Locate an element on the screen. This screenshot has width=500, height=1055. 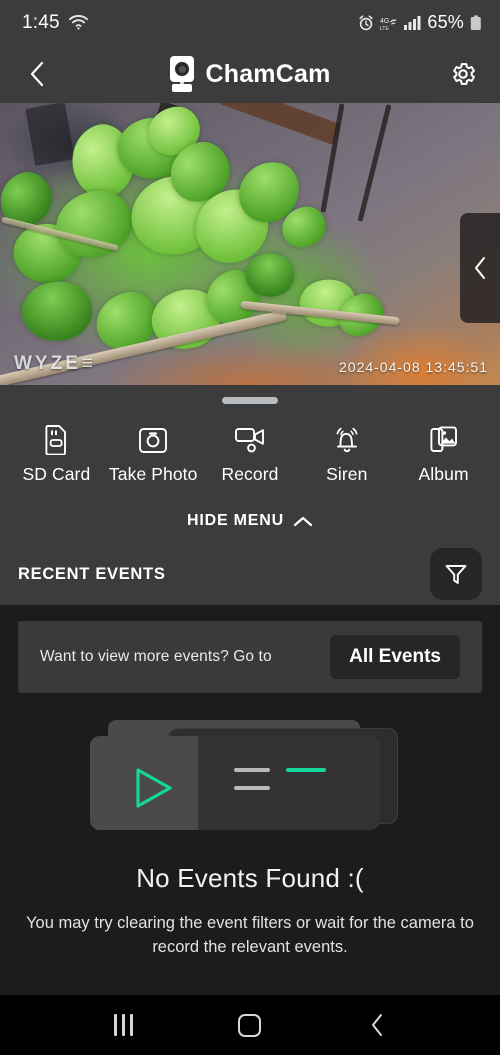
action-label: SD Card is located at coordinates (56, 474).